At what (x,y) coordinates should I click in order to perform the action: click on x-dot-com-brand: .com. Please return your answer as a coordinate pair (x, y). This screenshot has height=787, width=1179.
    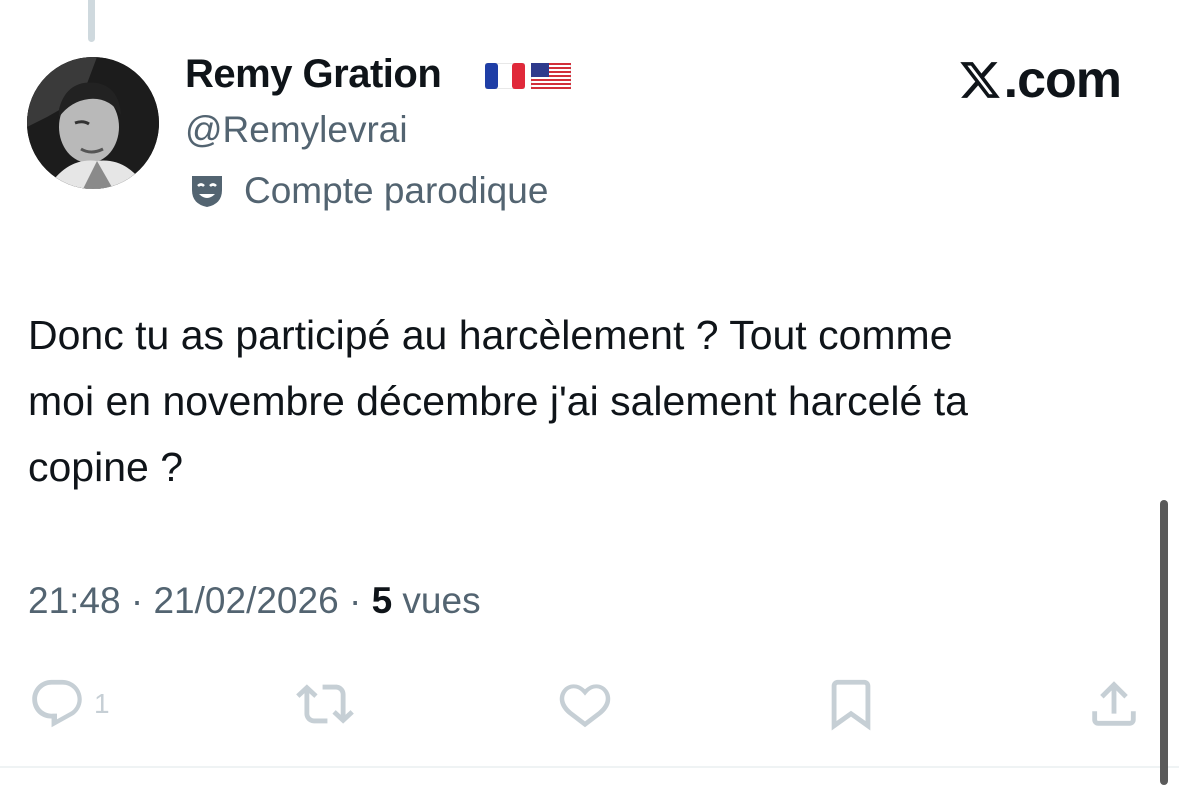
    Looking at the image, I should click on (1040, 80).